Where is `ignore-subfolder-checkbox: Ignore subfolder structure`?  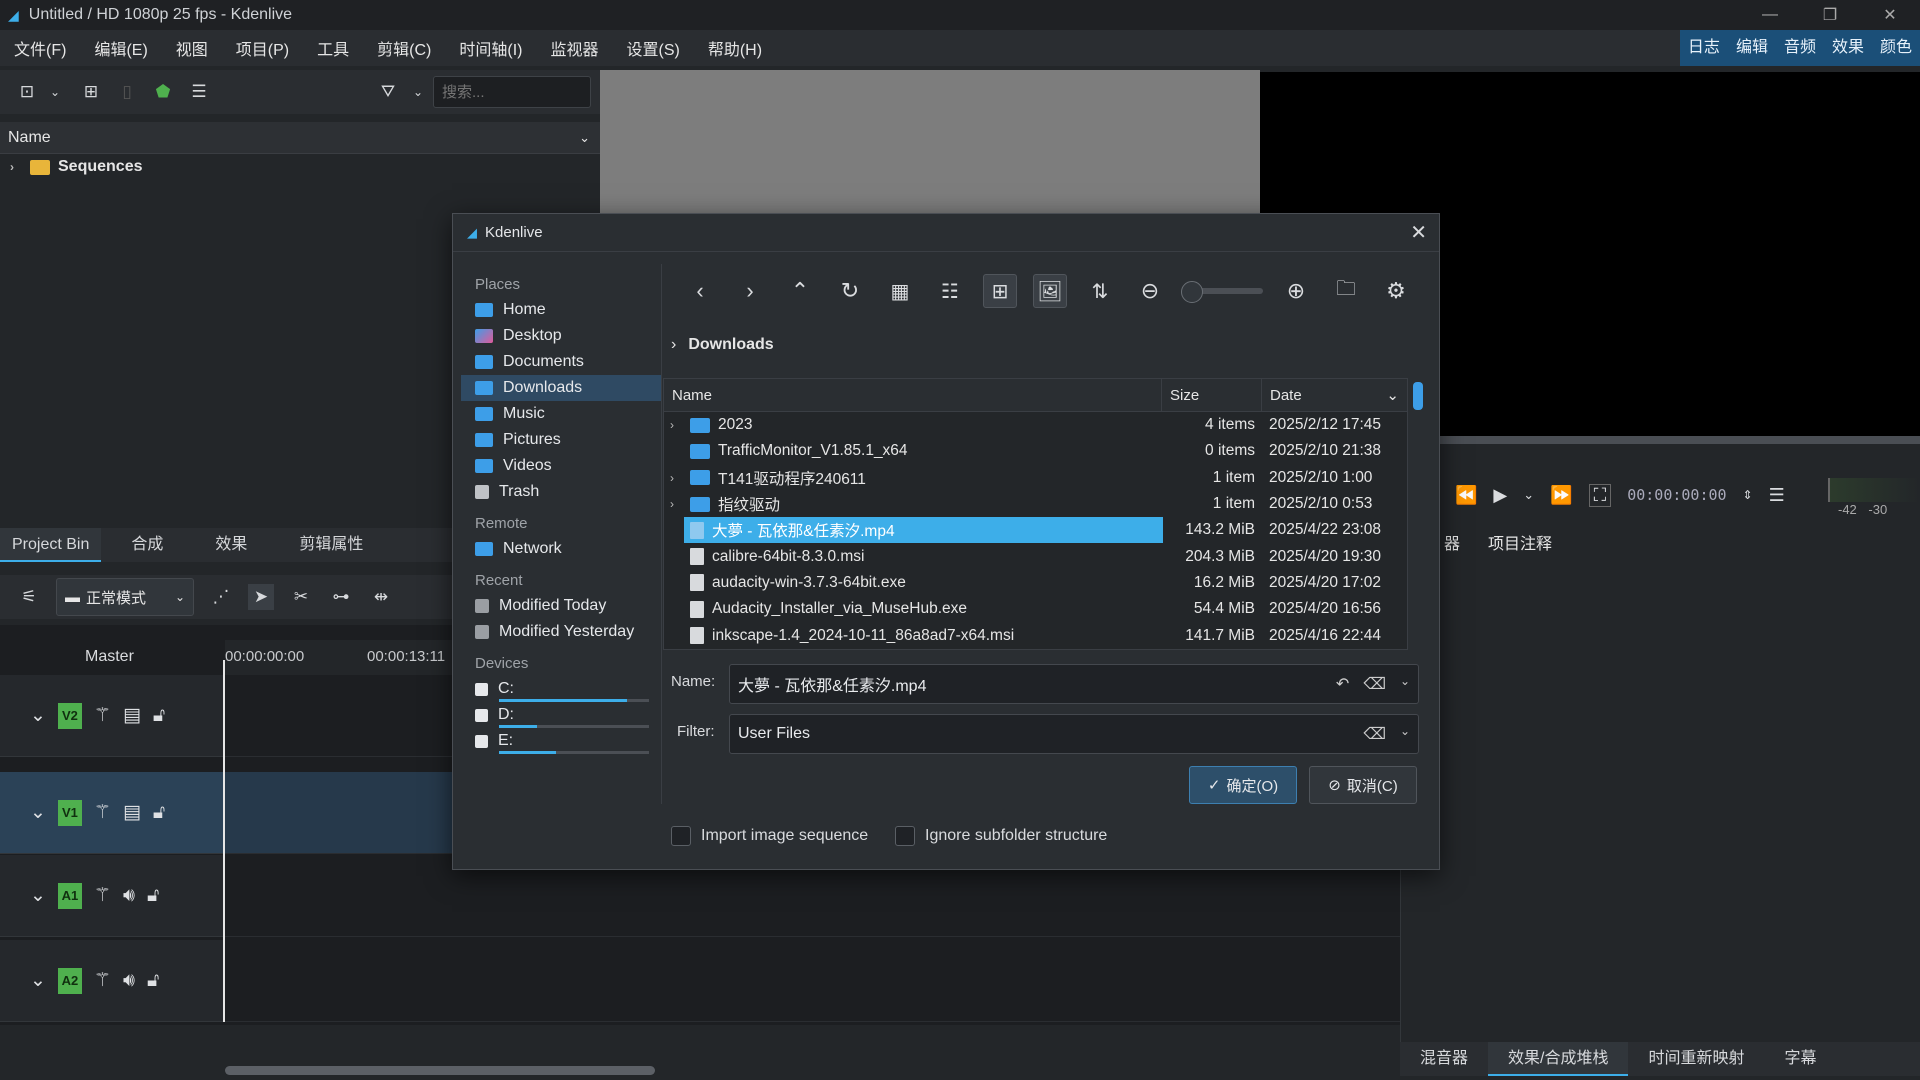
ignore-subfolder-checkbox: Ignore subfolder structure is located at coordinates (1001, 836).